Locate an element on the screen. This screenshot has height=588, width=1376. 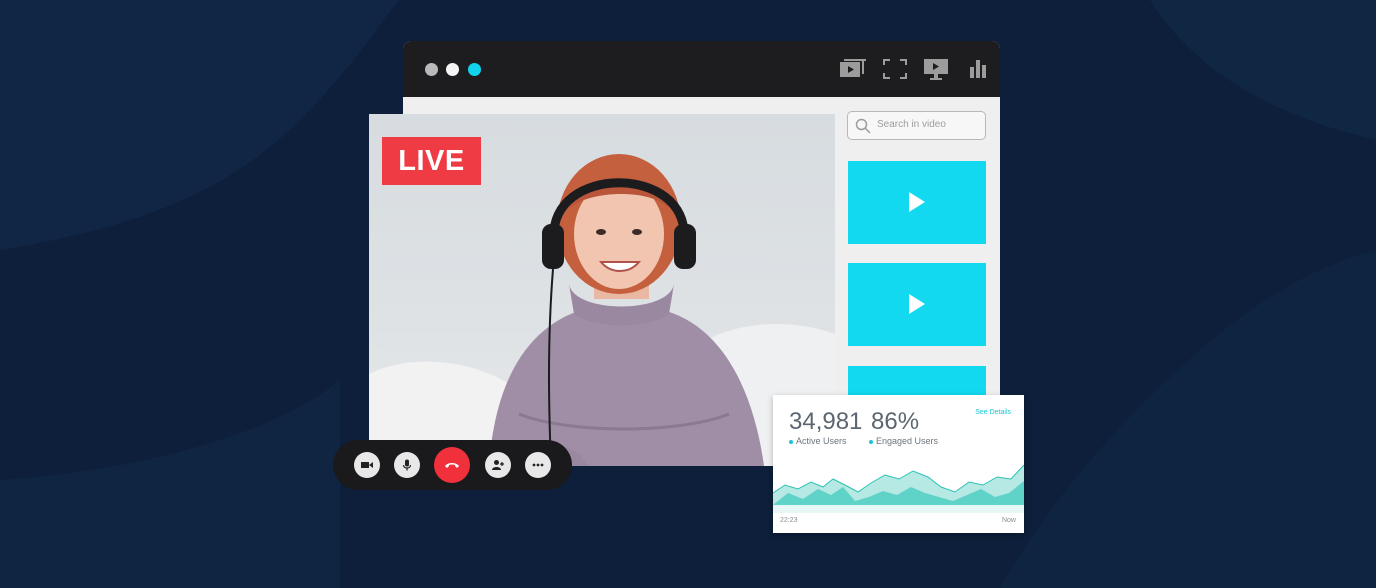
search-placeholder: Search in video is located at coordinates (911, 124).